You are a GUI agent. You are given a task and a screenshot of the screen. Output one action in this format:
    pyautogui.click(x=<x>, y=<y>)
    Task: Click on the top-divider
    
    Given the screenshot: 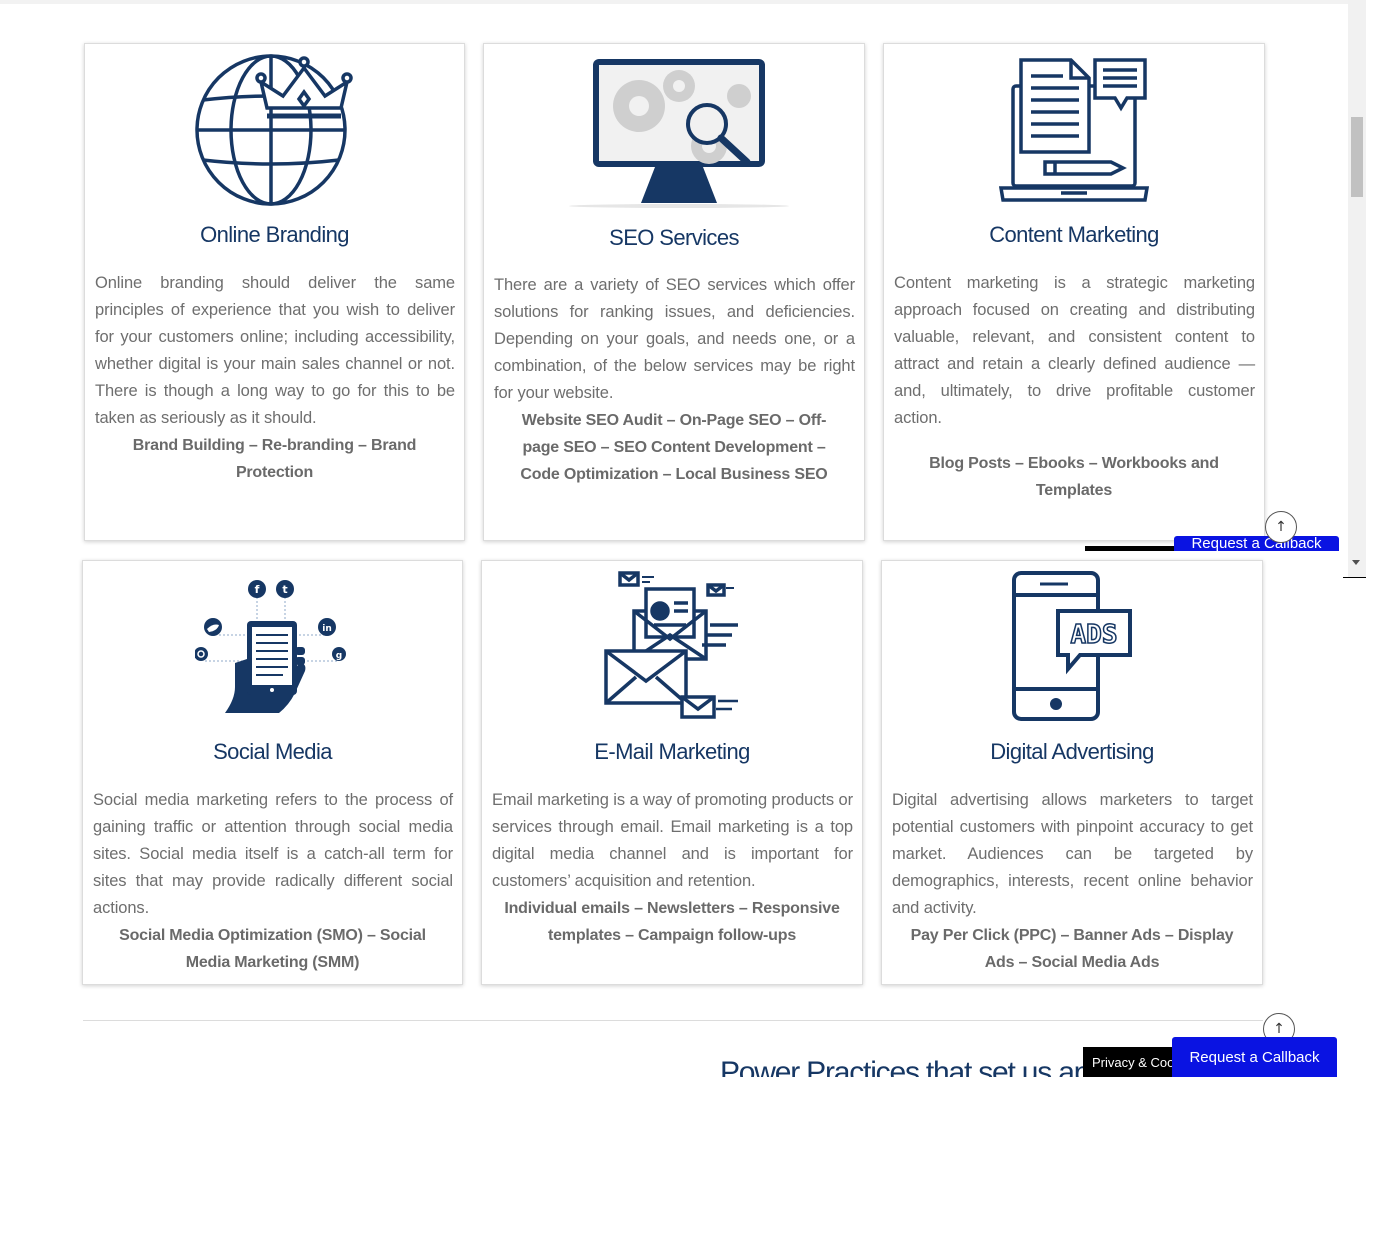 What is the action you would take?
    pyautogui.click(x=674, y=2)
    